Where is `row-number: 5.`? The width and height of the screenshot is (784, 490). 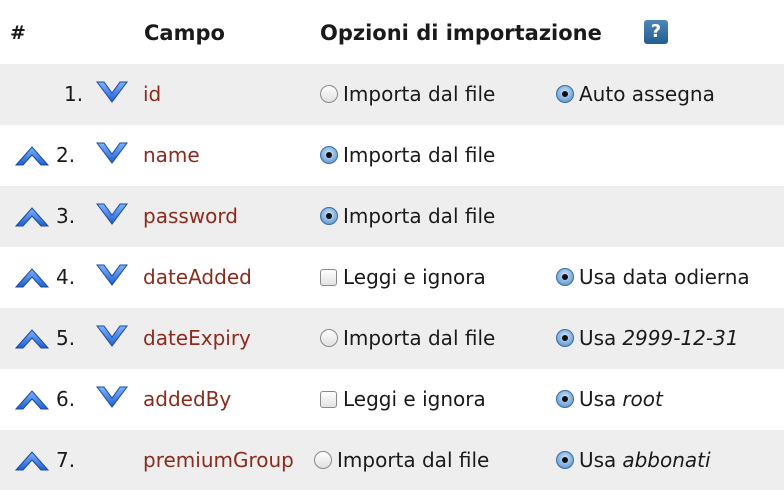
row-number: 5. is located at coordinates (66, 338).